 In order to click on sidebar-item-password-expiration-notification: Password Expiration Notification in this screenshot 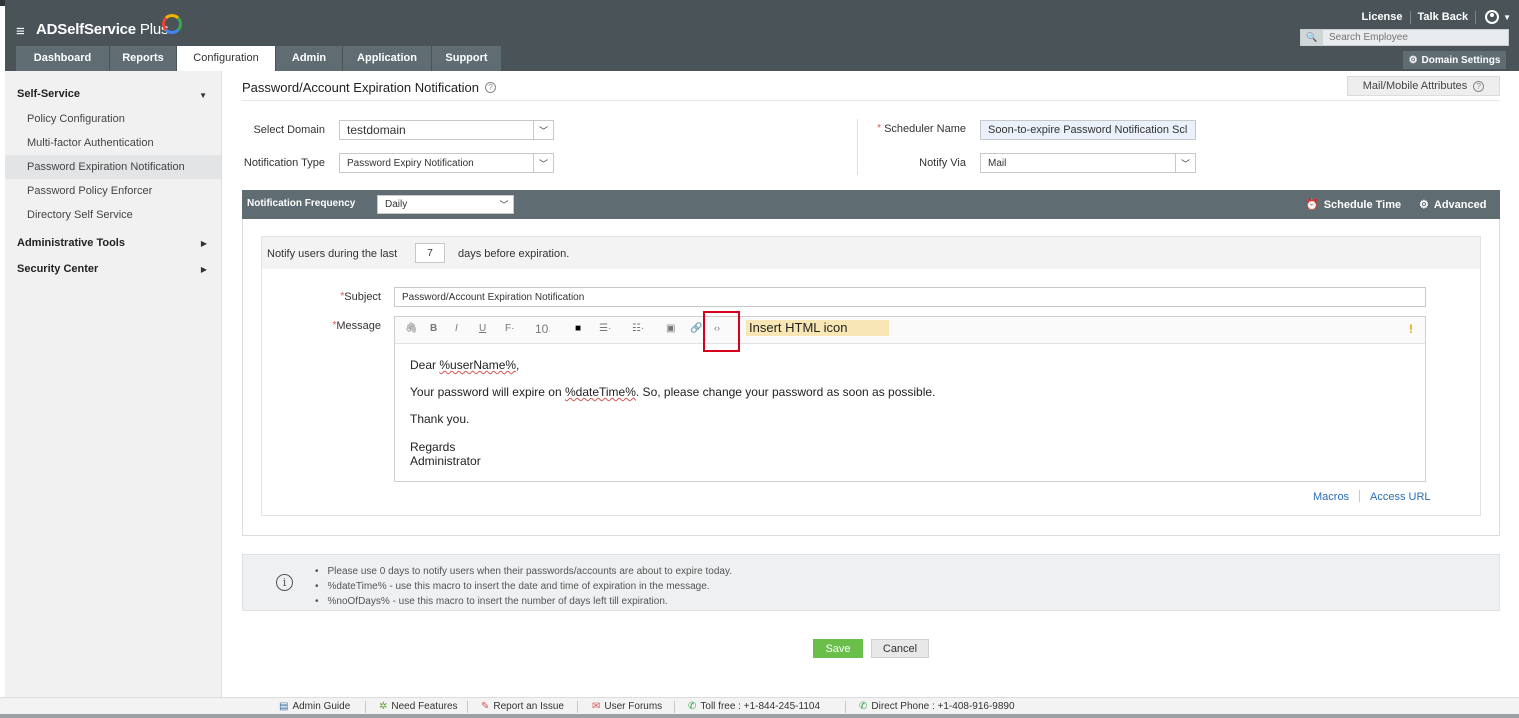, I will do `click(113, 167)`.